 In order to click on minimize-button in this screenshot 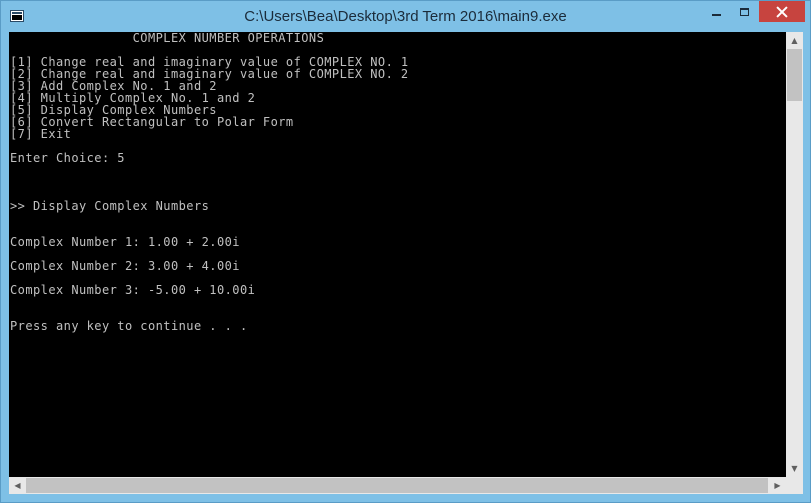, I will do `click(716, 11)`.